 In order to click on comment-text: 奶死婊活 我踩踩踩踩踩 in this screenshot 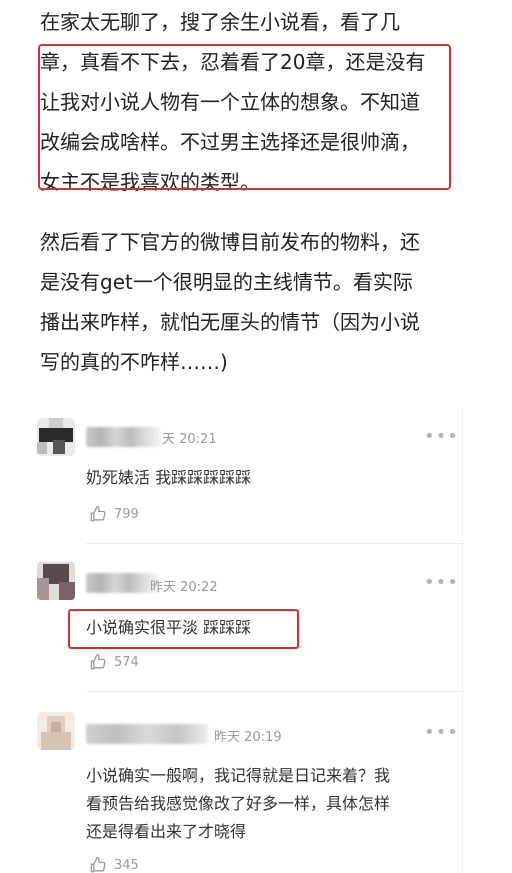, I will do `click(169, 477)`.